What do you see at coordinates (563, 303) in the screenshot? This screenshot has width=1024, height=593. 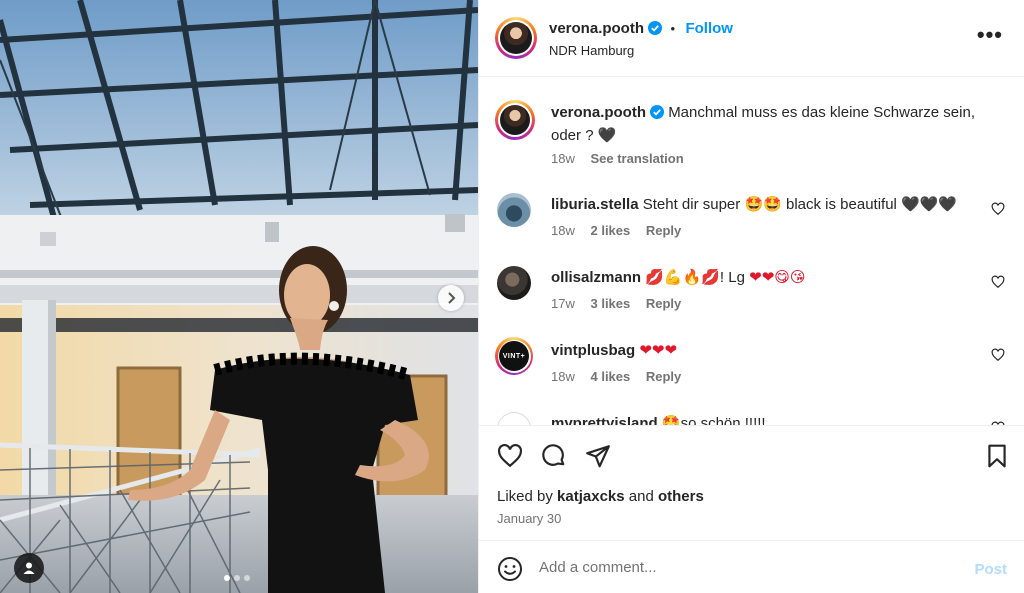 I see `comment-time: 17w` at bounding box center [563, 303].